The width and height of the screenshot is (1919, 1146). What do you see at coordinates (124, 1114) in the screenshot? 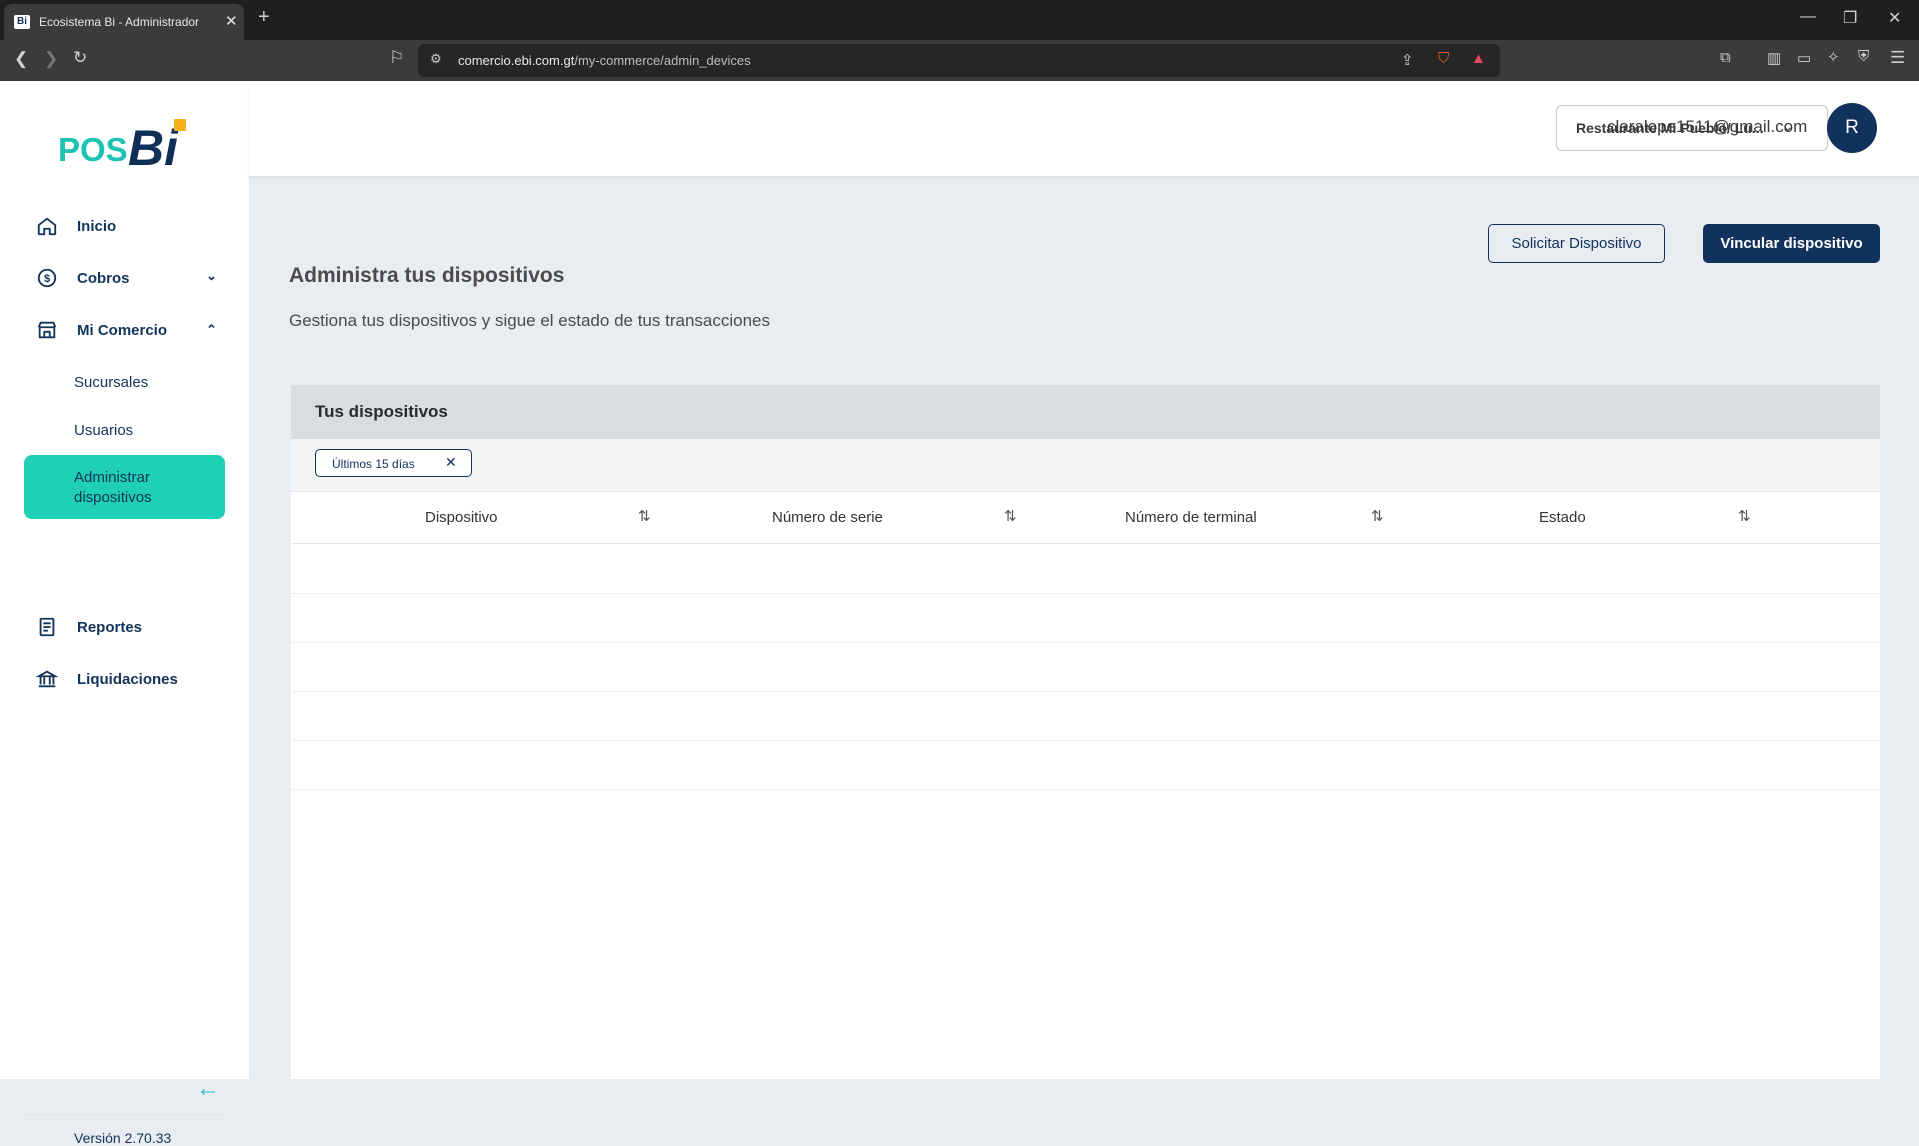
I see `sidebar-divider` at bounding box center [124, 1114].